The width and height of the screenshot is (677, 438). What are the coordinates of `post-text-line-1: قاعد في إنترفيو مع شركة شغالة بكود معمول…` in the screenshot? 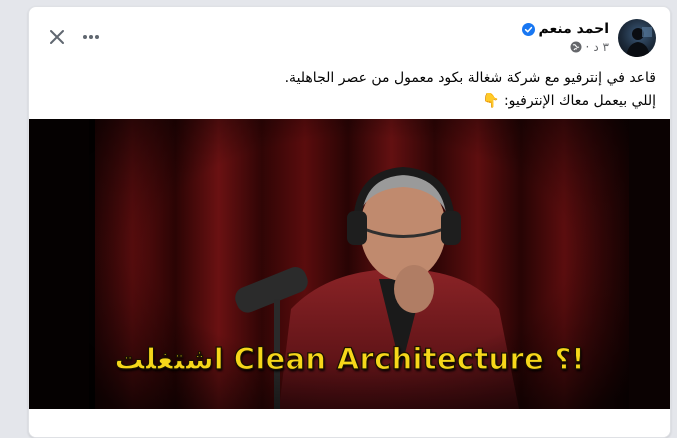 It's located at (470, 78).